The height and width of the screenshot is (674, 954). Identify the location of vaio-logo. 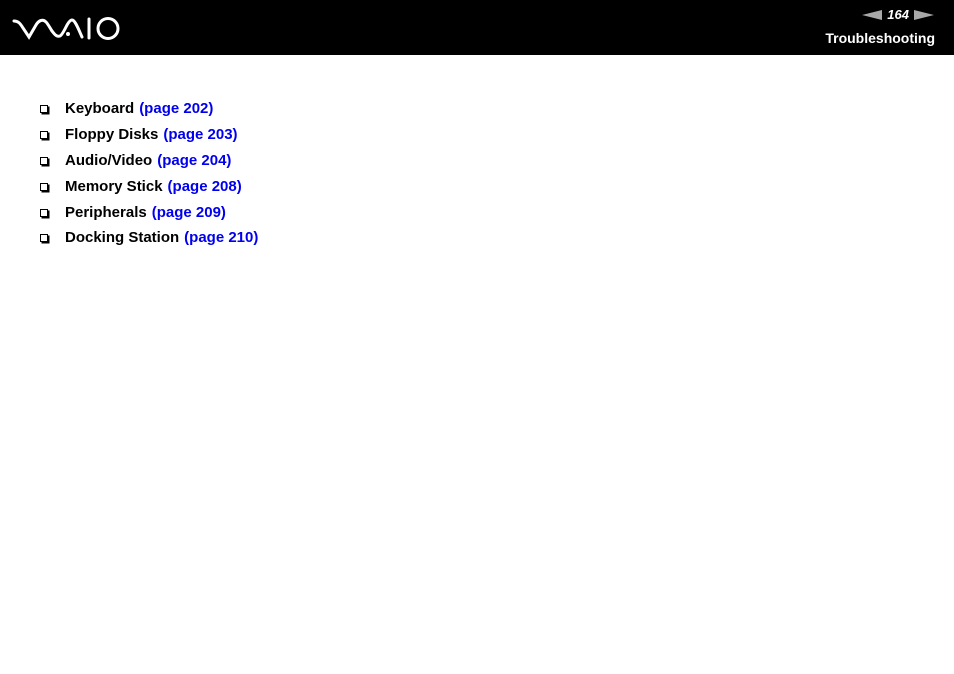
(66, 28).